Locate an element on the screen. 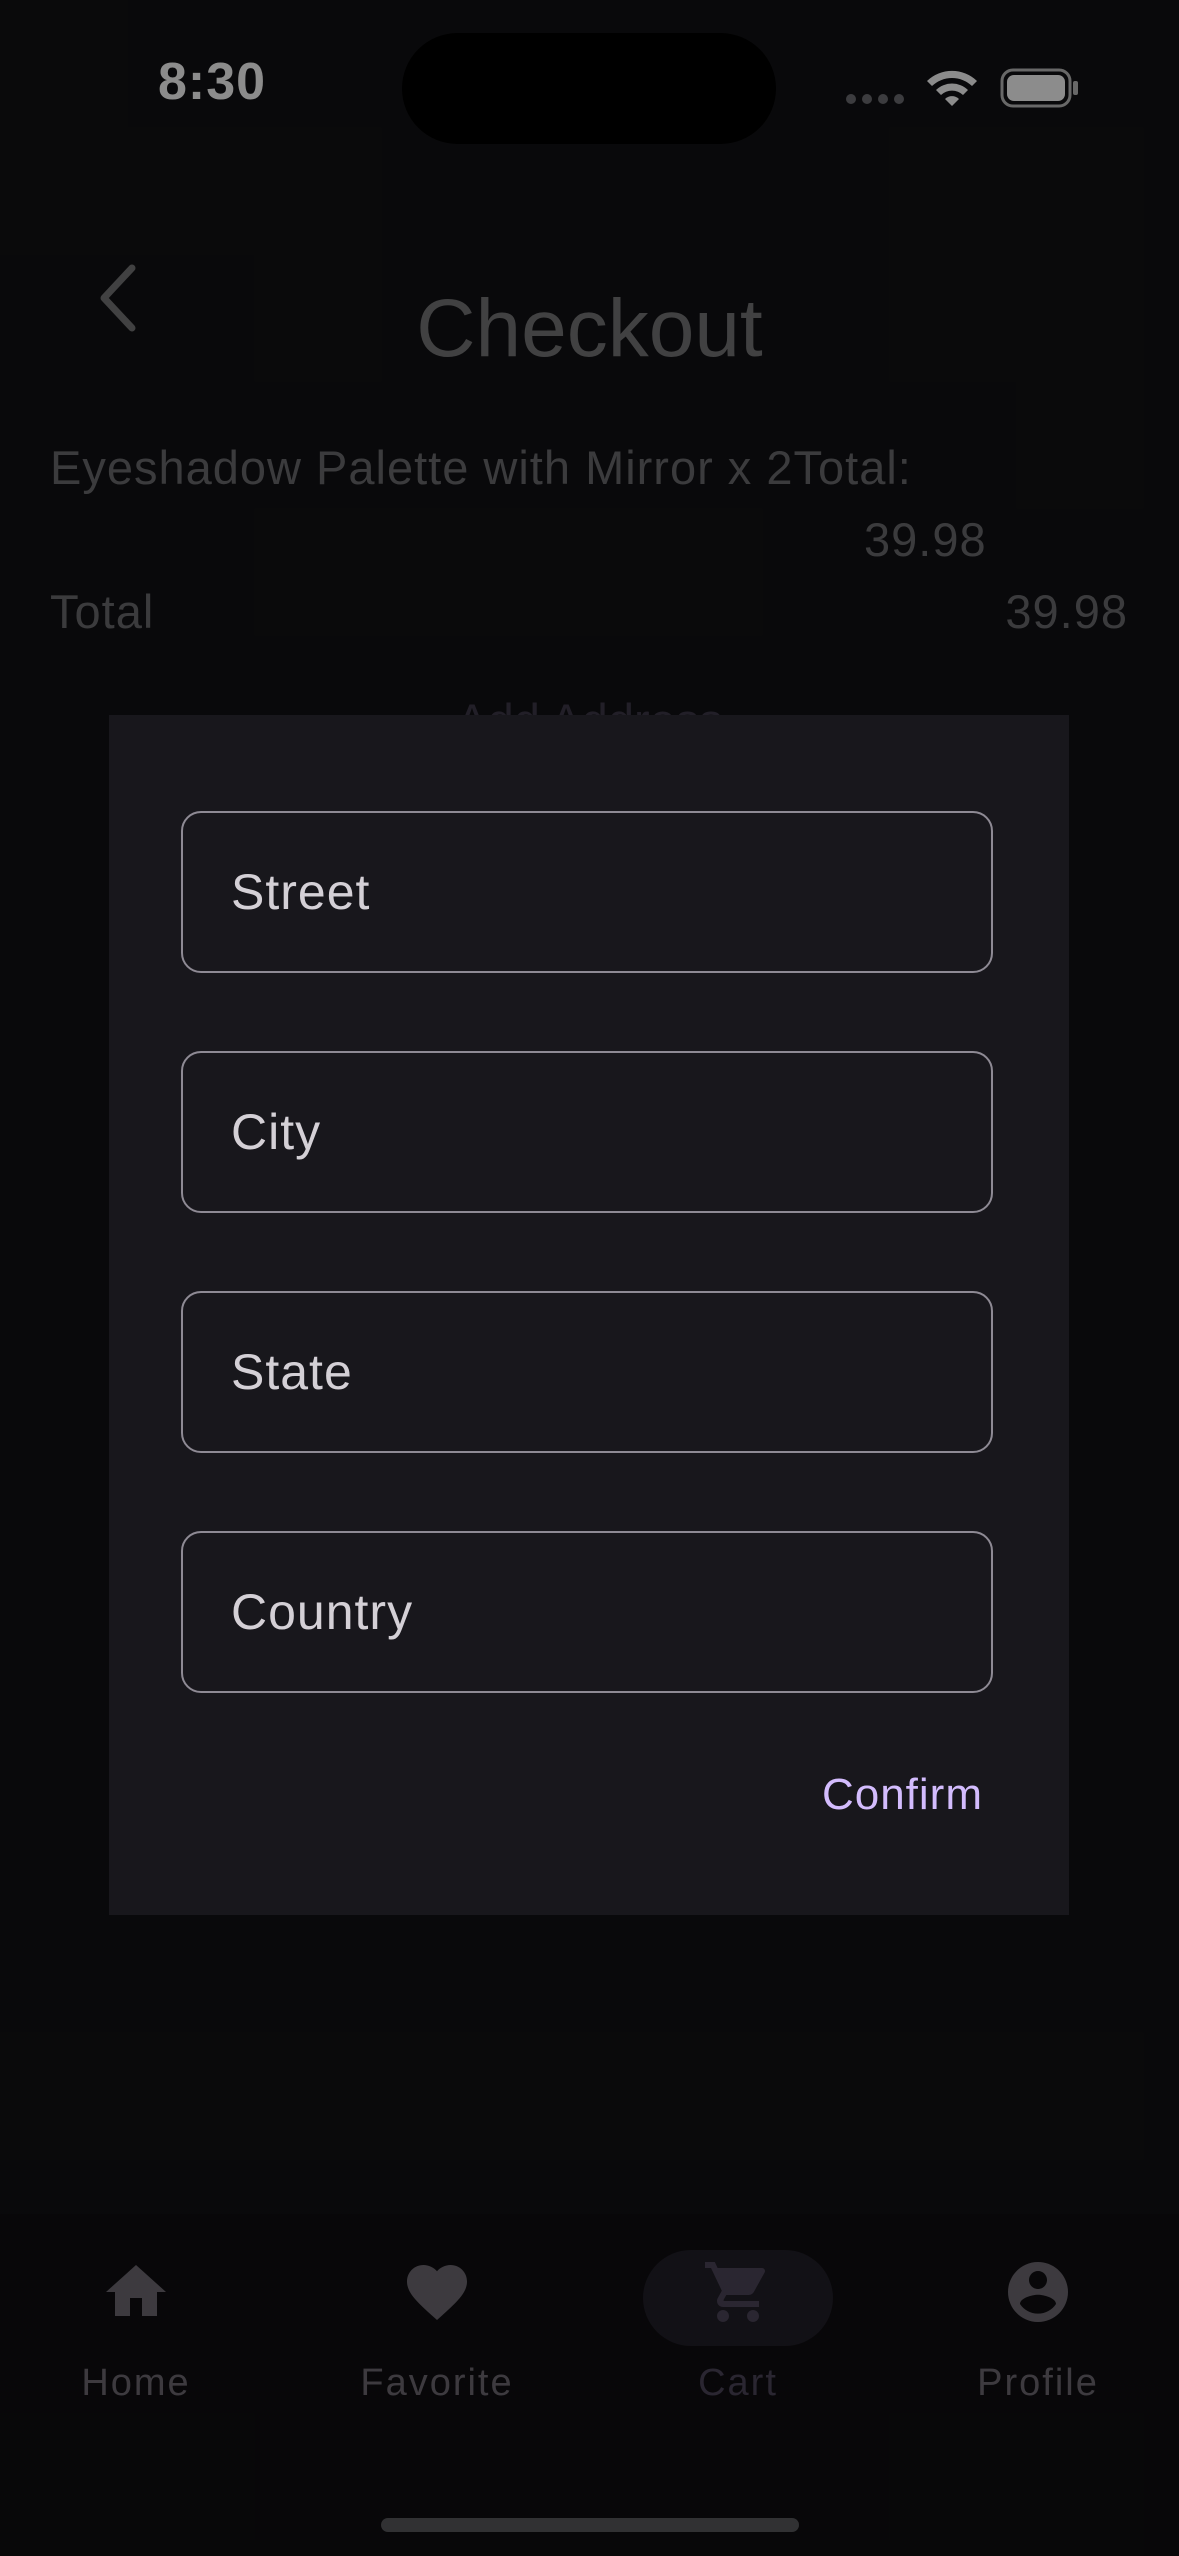 The width and height of the screenshot is (1179, 2556). state-field: State is located at coordinates (587, 1372).